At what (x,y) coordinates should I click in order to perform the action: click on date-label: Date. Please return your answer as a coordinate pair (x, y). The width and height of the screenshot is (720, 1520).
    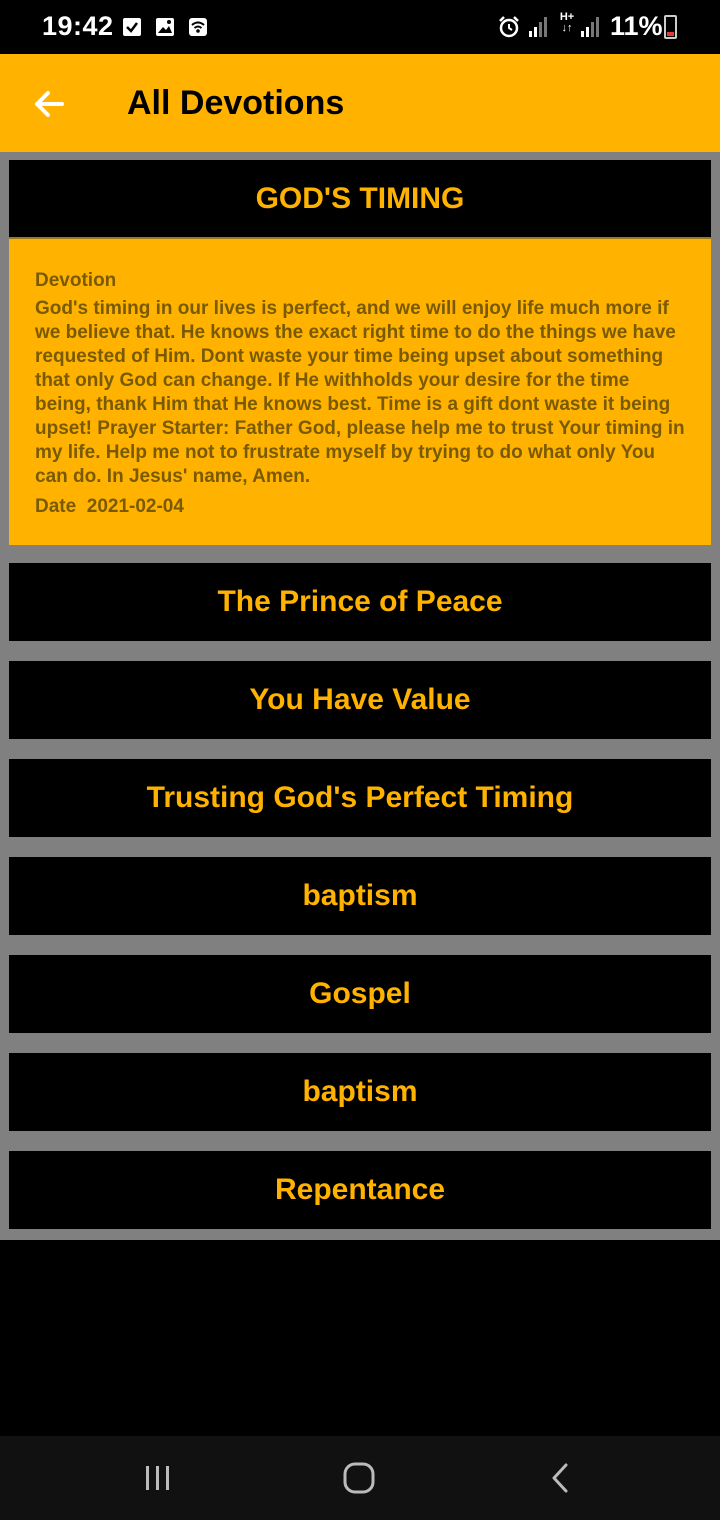
    Looking at the image, I should click on (56, 506).